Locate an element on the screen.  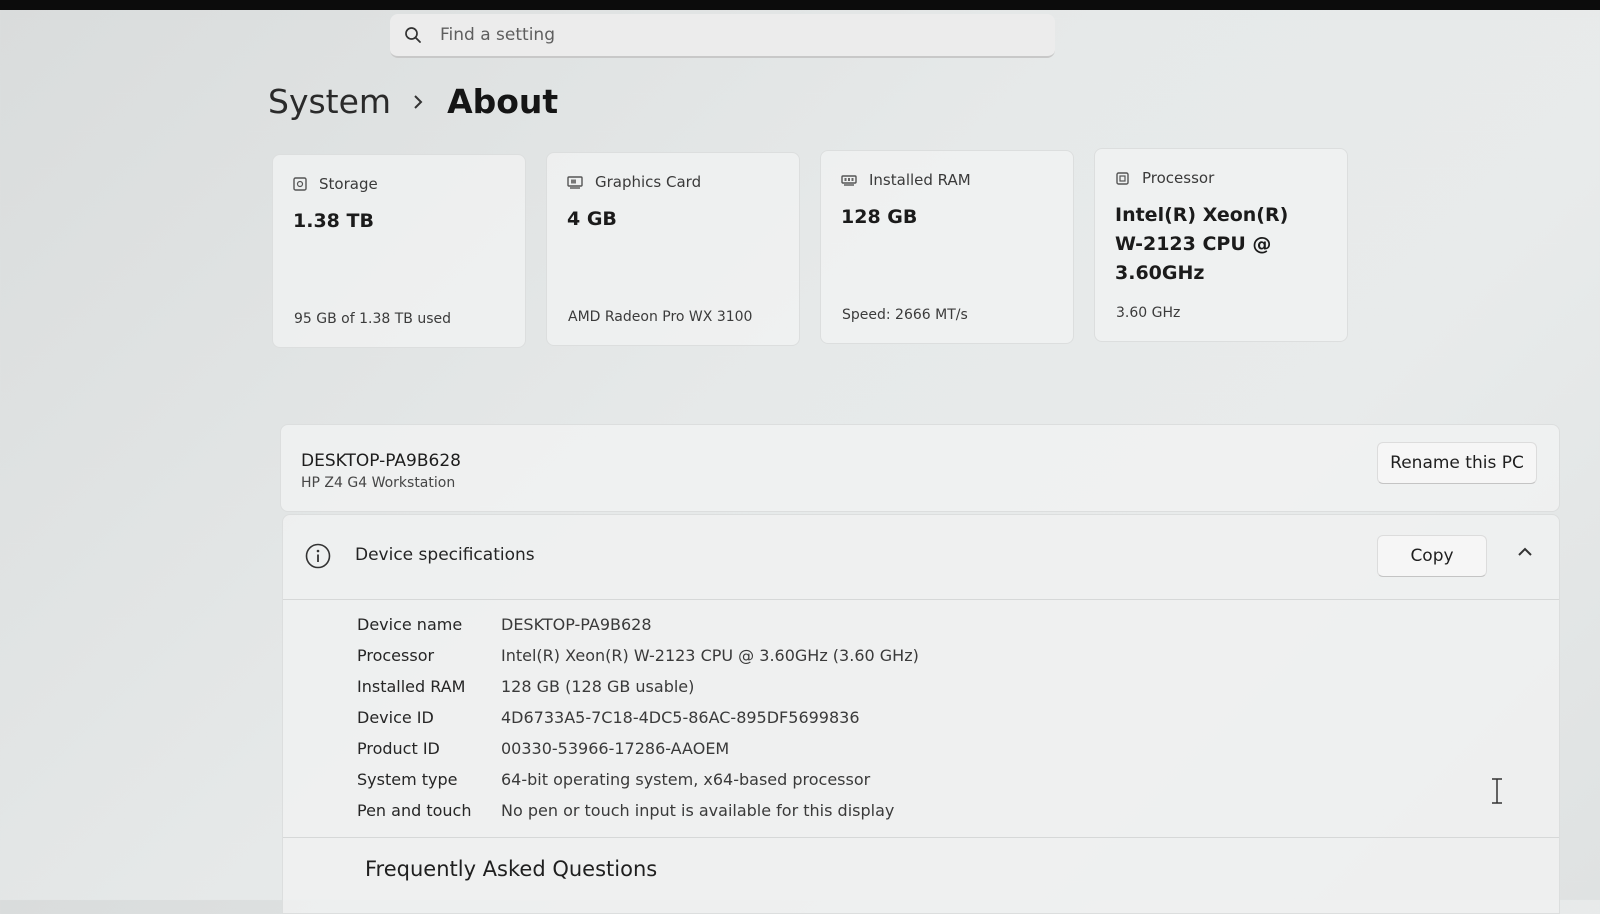
spec-value: 00330-53966-17286-AAOEM is located at coordinates (615, 748).